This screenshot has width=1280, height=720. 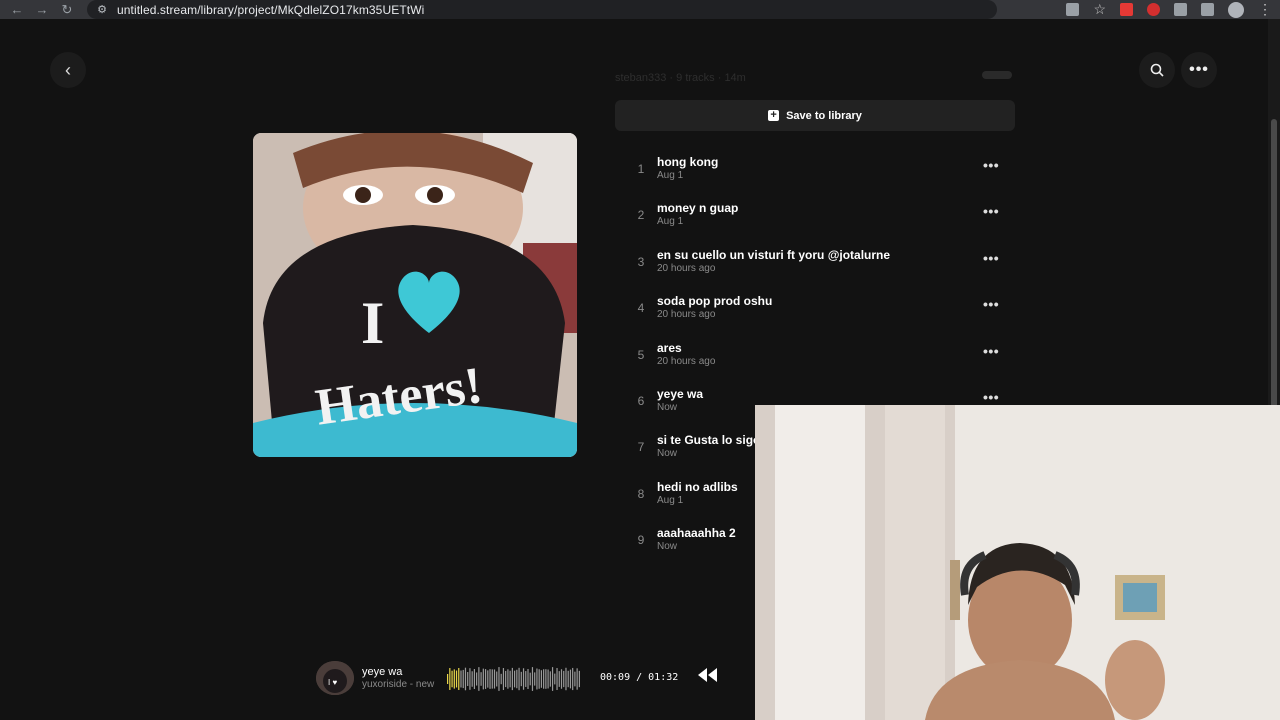 I want to click on browser-menu-icon: ⋮, so click(x=1265, y=9).